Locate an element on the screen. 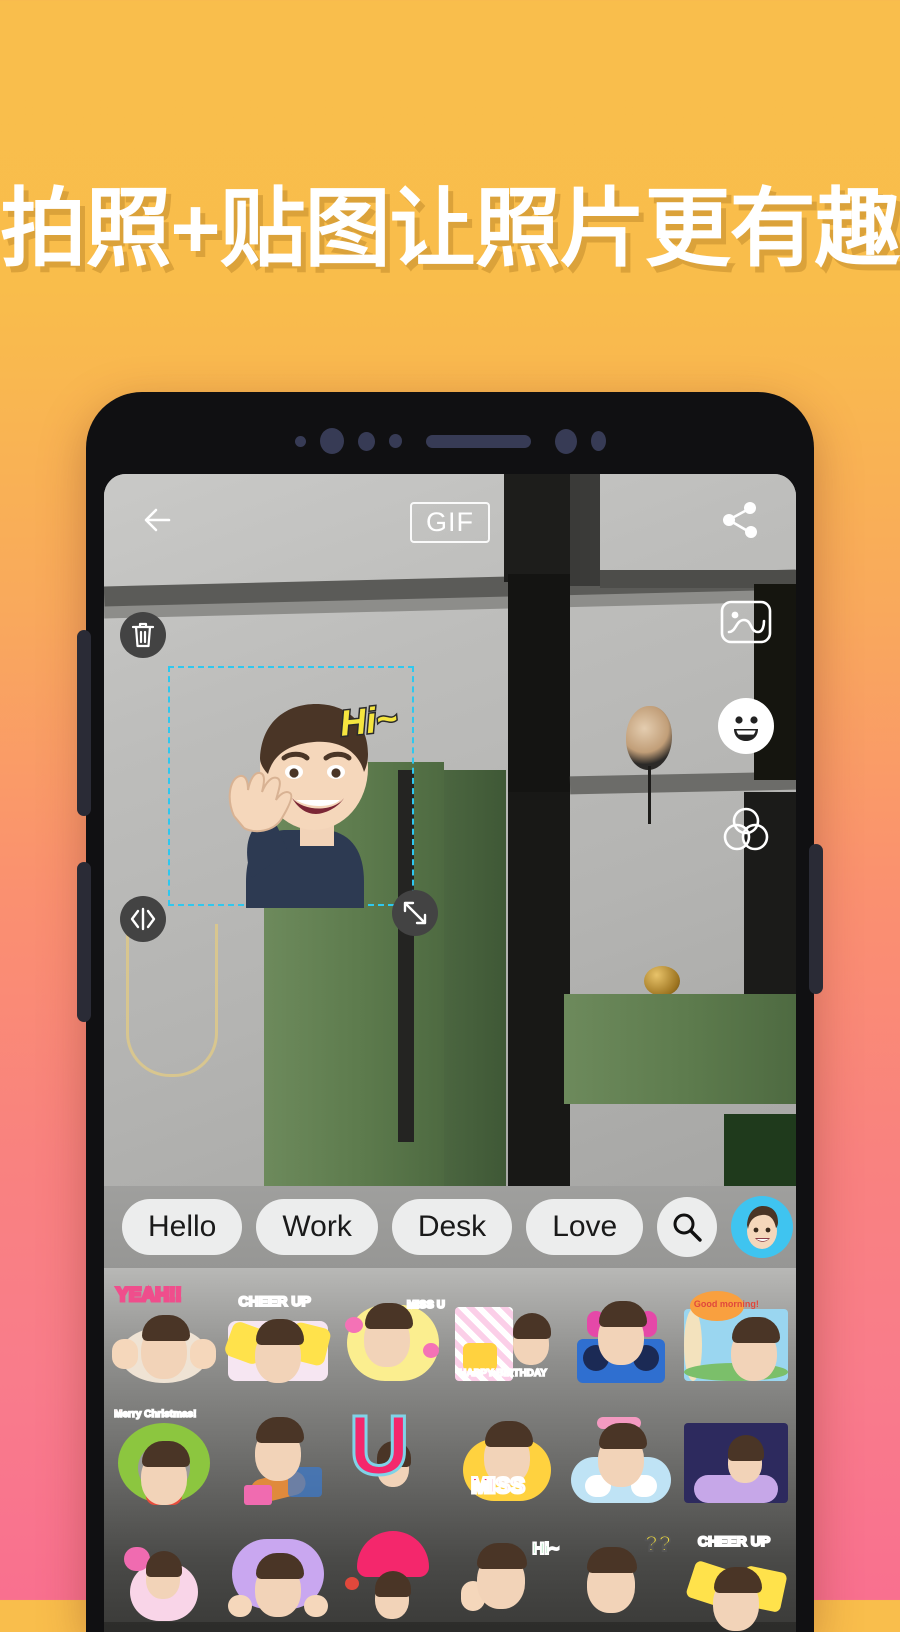 Image resolution: width=900 pixels, height=1632 pixels. editor-topbar: GIF is located at coordinates (450, 522).